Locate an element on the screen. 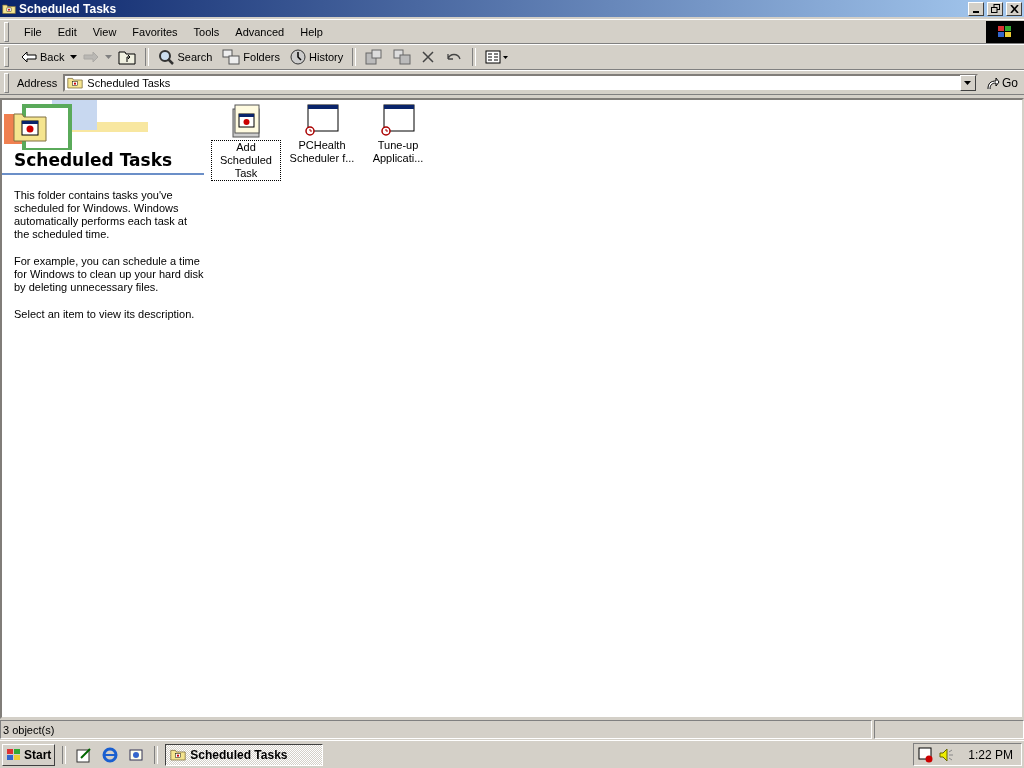 This screenshot has height=768, width=1024. delete-icon is located at coordinates (428, 57).